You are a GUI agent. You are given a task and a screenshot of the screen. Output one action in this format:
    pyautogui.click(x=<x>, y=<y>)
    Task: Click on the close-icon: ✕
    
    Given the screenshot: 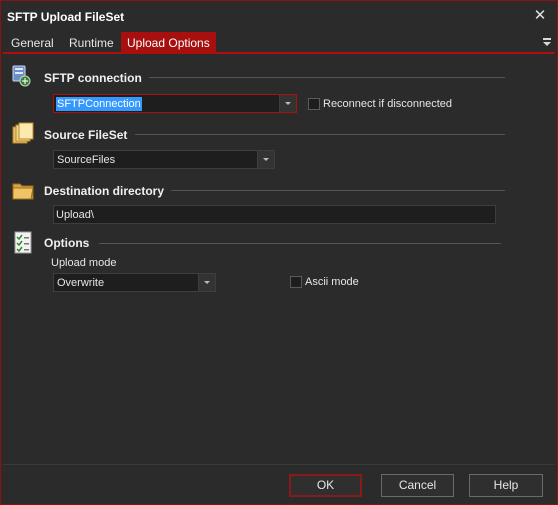 What is the action you would take?
    pyautogui.click(x=540, y=16)
    